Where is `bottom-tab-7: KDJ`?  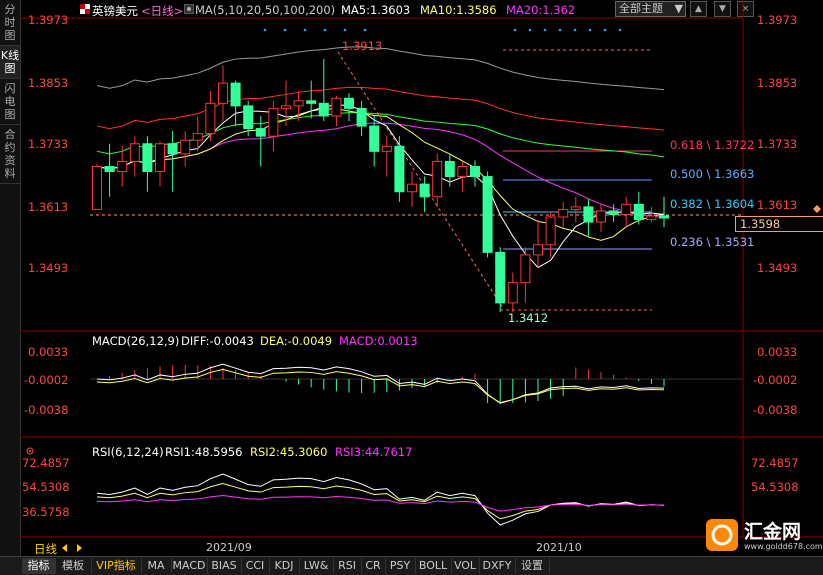 bottom-tab-7: KDJ is located at coordinates (284, 566).